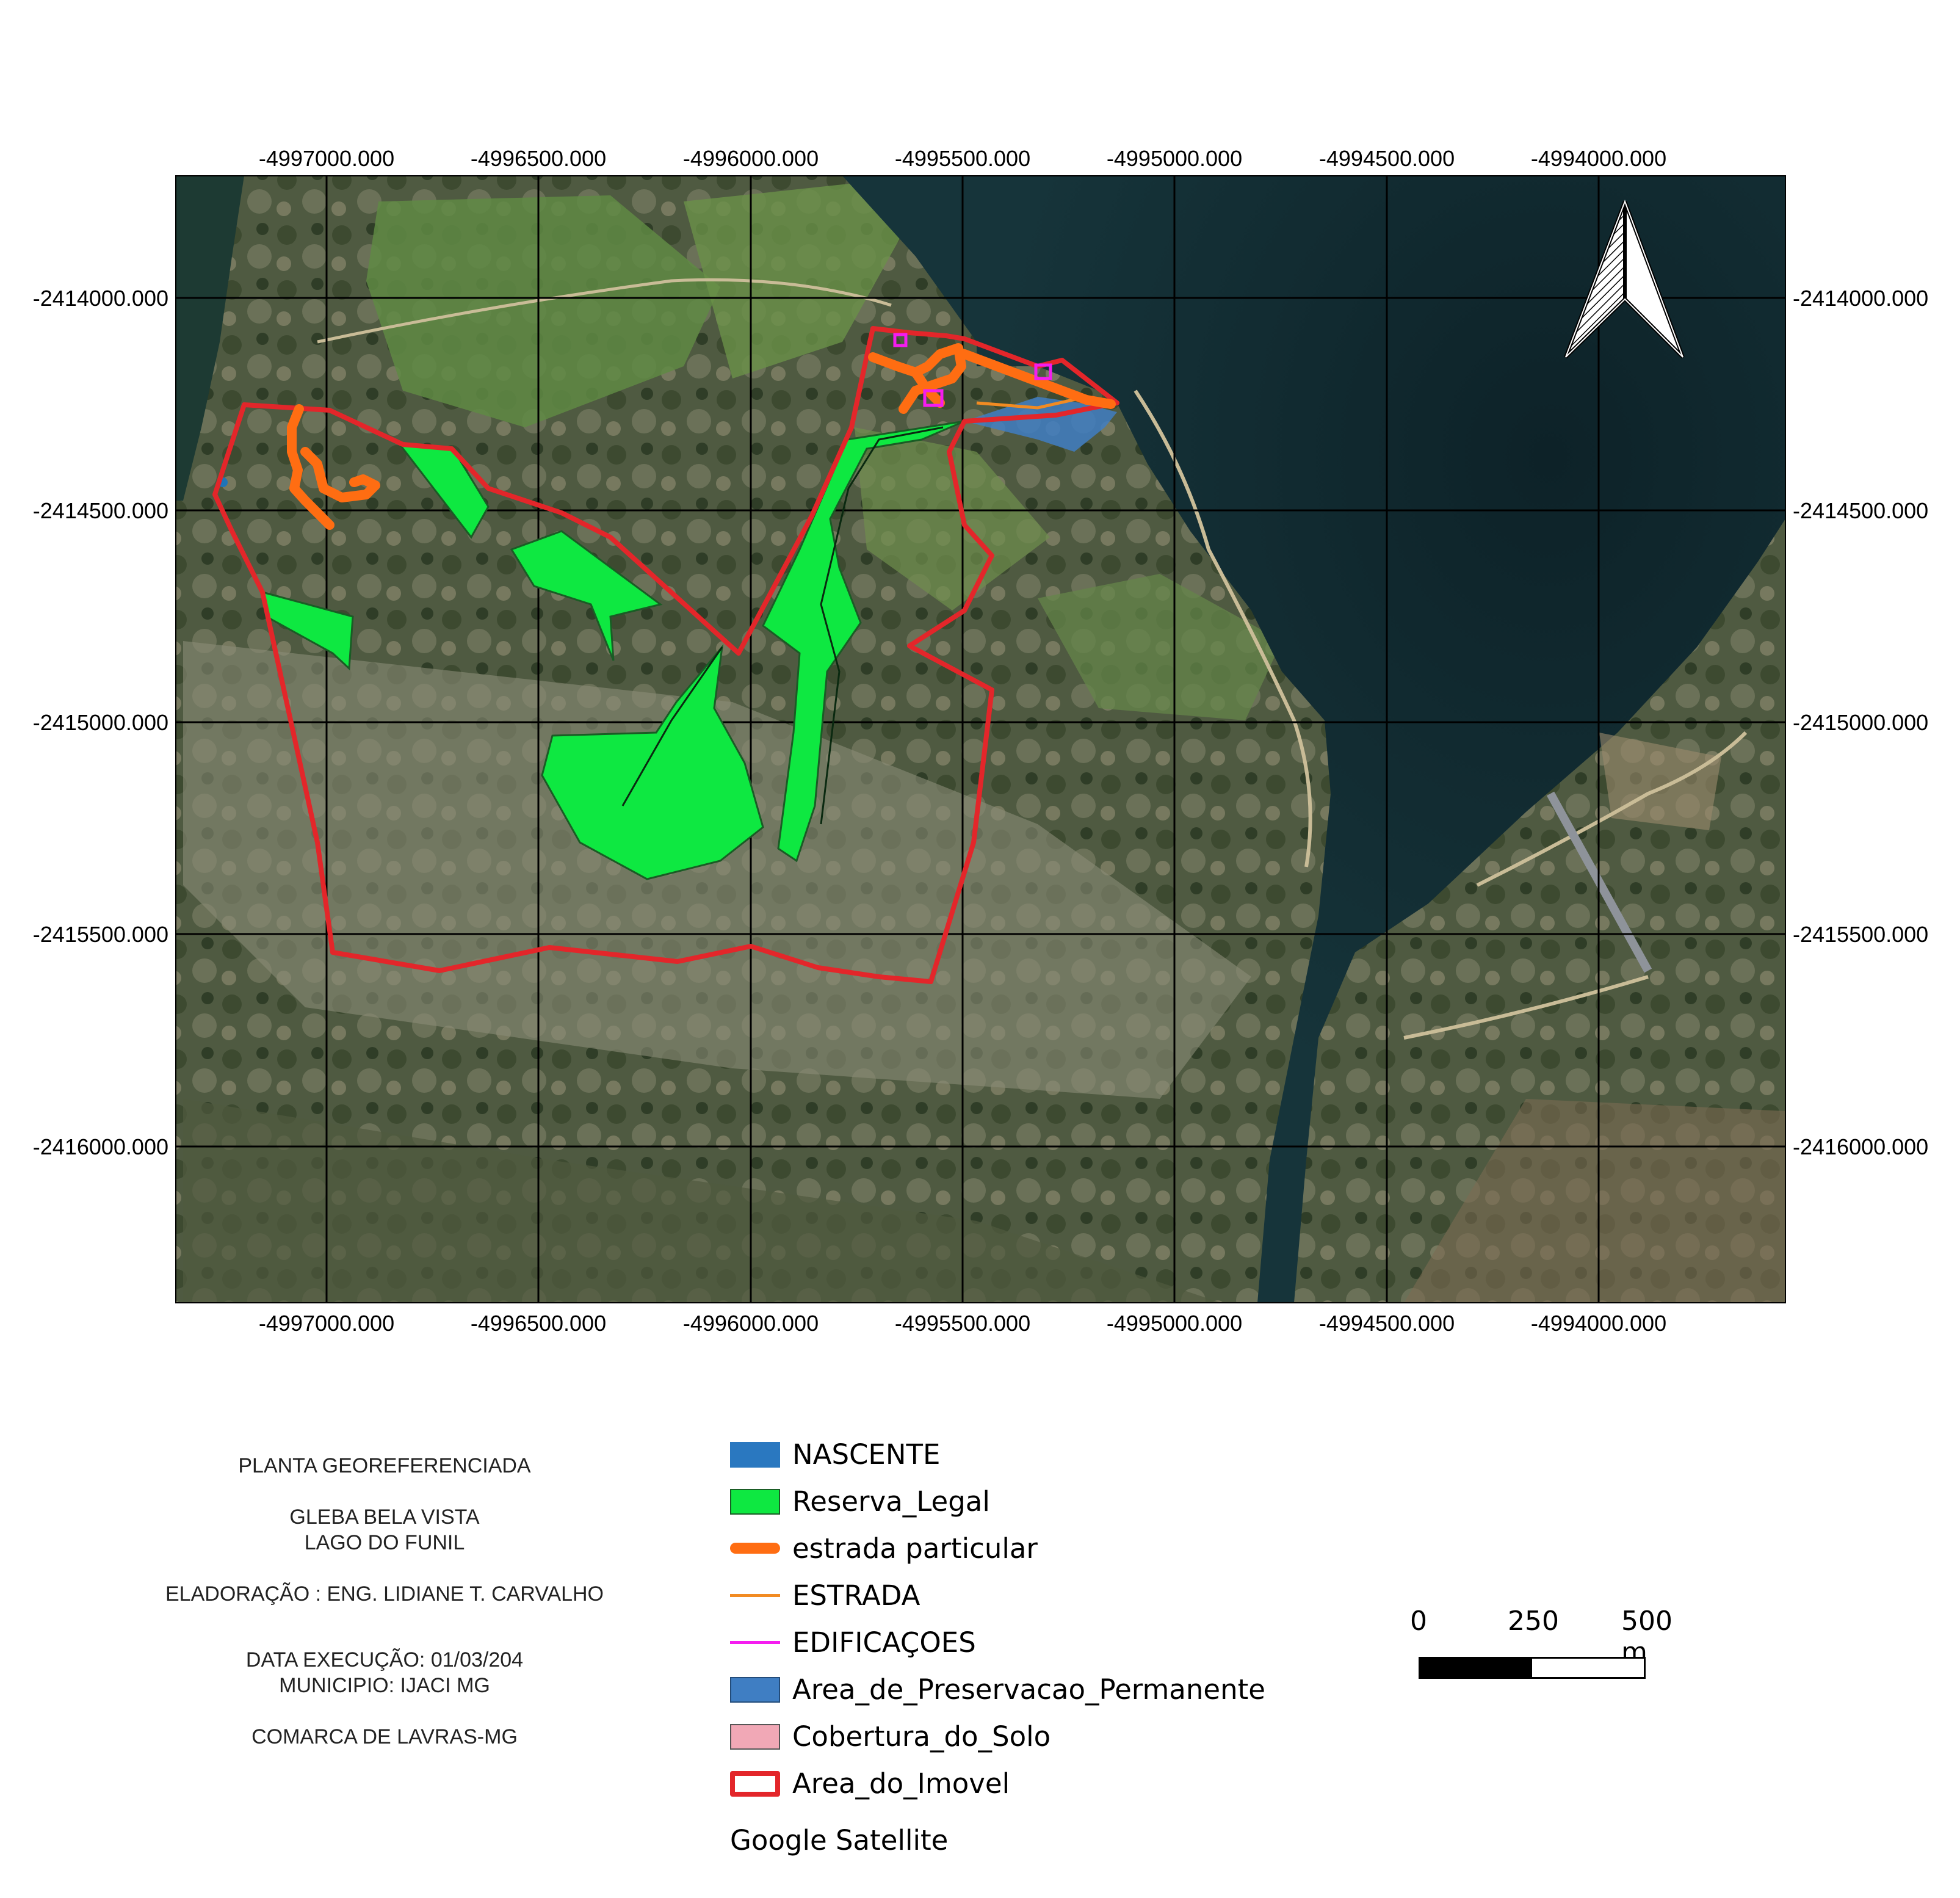 Image resolution: width=1960 pixels, height=1898 pixels. What do you see at coordinates (840, 1840) in the screenshot?
I see `basemap-label: Google Satellite` at bounding box center [840, 1840].